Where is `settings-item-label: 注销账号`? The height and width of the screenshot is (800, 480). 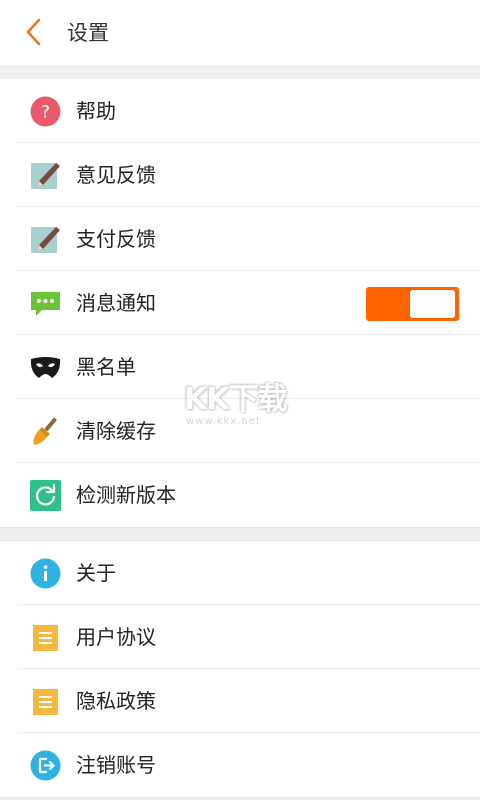
settings-item-label: 注销账号 is located at coordinates (116, 765).